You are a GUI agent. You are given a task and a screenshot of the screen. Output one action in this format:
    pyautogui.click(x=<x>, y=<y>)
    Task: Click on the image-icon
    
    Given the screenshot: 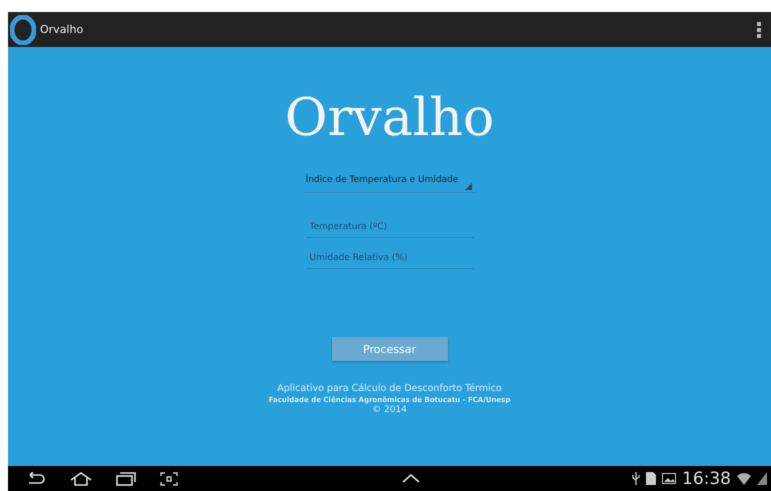 What is the action you would take?
    pyautogui.click(x=669, y=478)
    